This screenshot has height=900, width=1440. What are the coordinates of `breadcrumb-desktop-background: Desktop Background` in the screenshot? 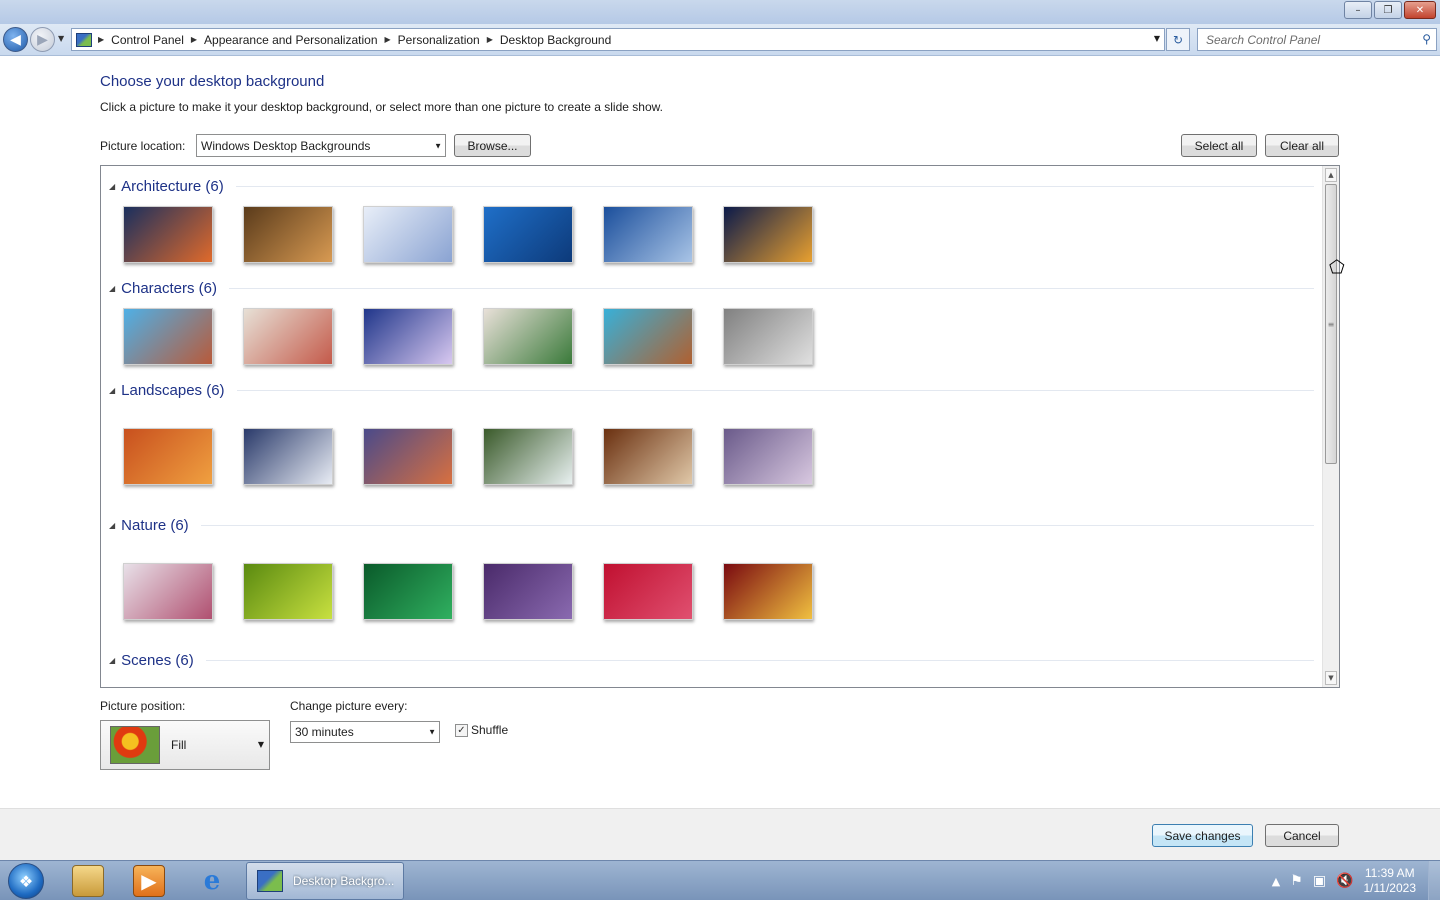 It's located at (555, 40).